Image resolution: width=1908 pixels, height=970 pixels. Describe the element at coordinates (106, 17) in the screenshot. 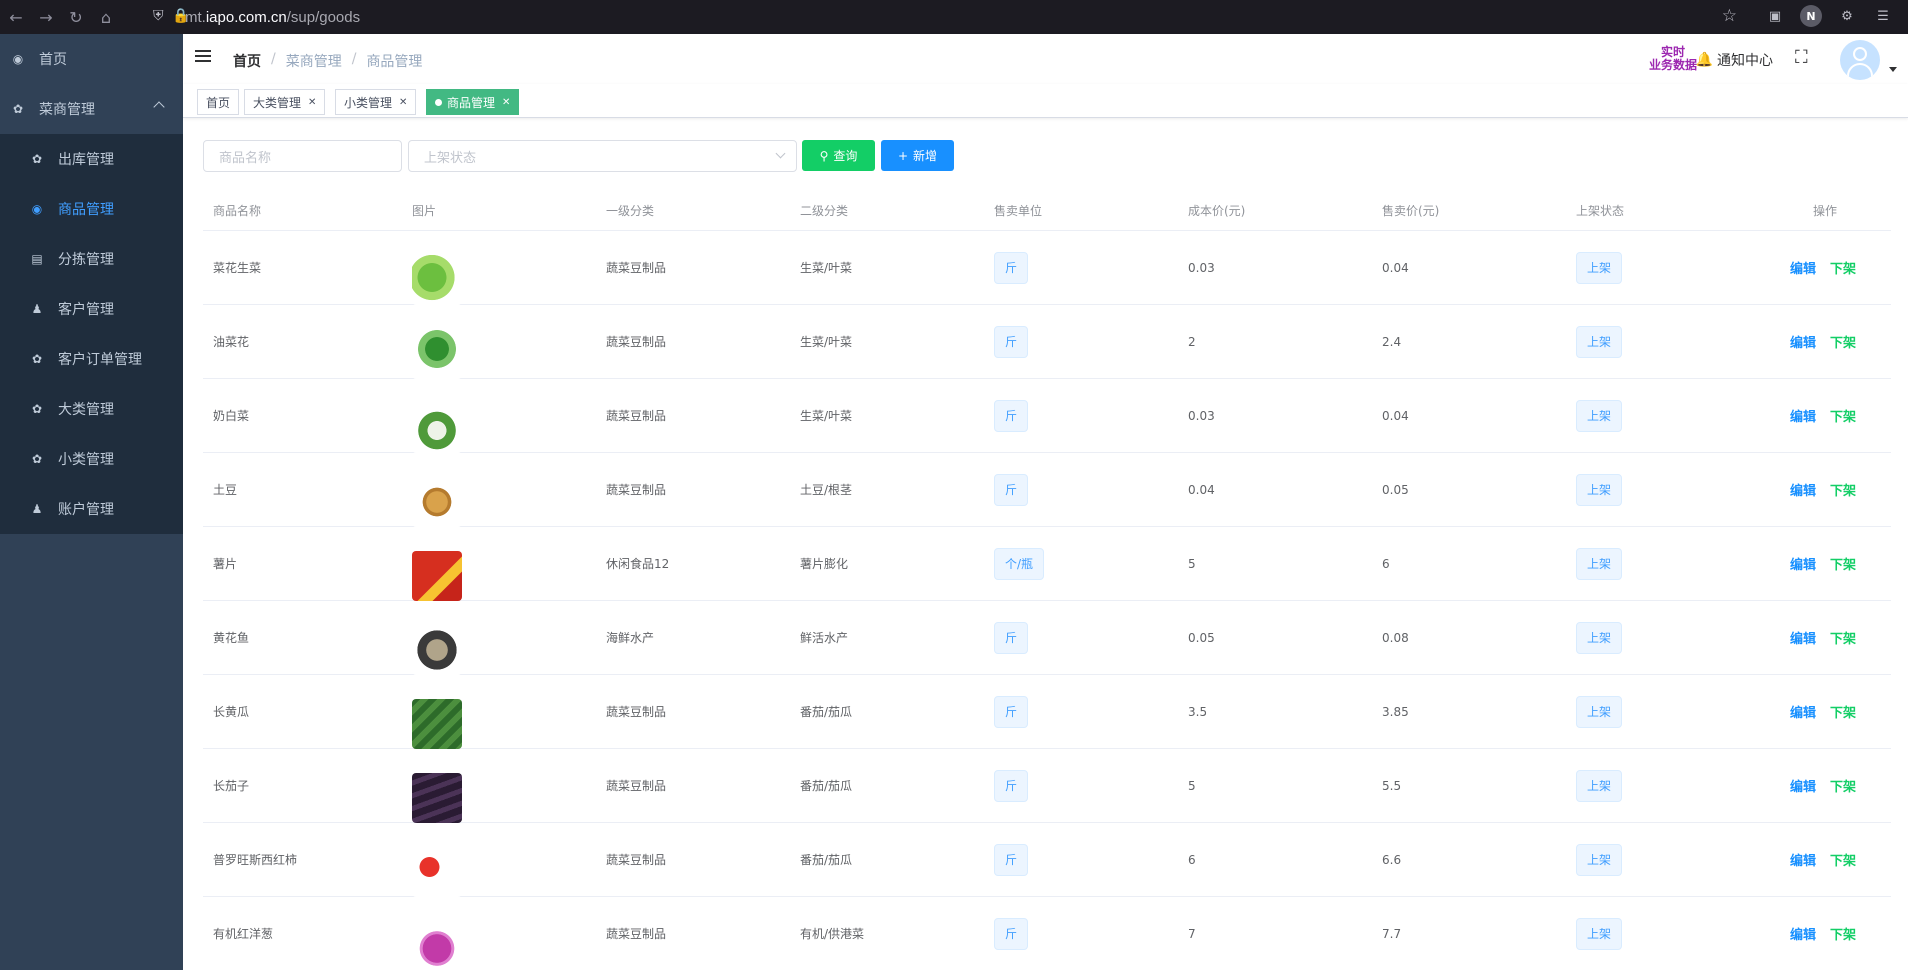

I see `home-icon: ⌂` at that location.